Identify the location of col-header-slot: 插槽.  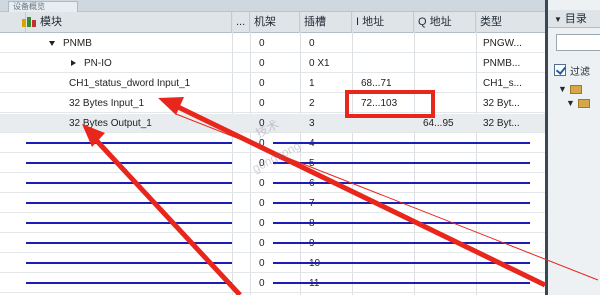
(326, 22).